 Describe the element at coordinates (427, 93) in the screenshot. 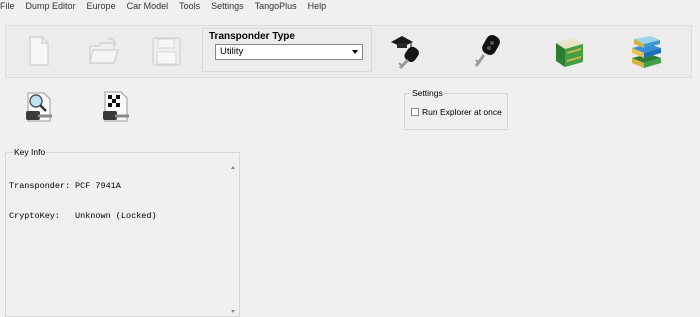

I see `settings-title: Settings` at that location.